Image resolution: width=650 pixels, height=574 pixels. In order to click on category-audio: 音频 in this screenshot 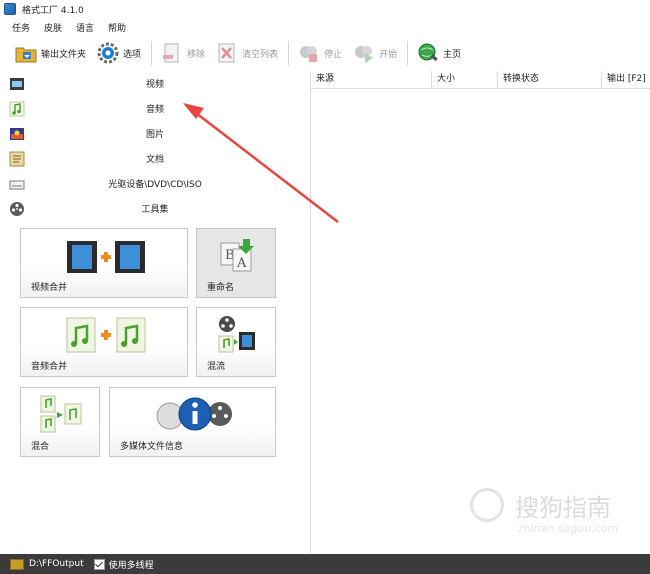, I will do `click(155, 108)`.